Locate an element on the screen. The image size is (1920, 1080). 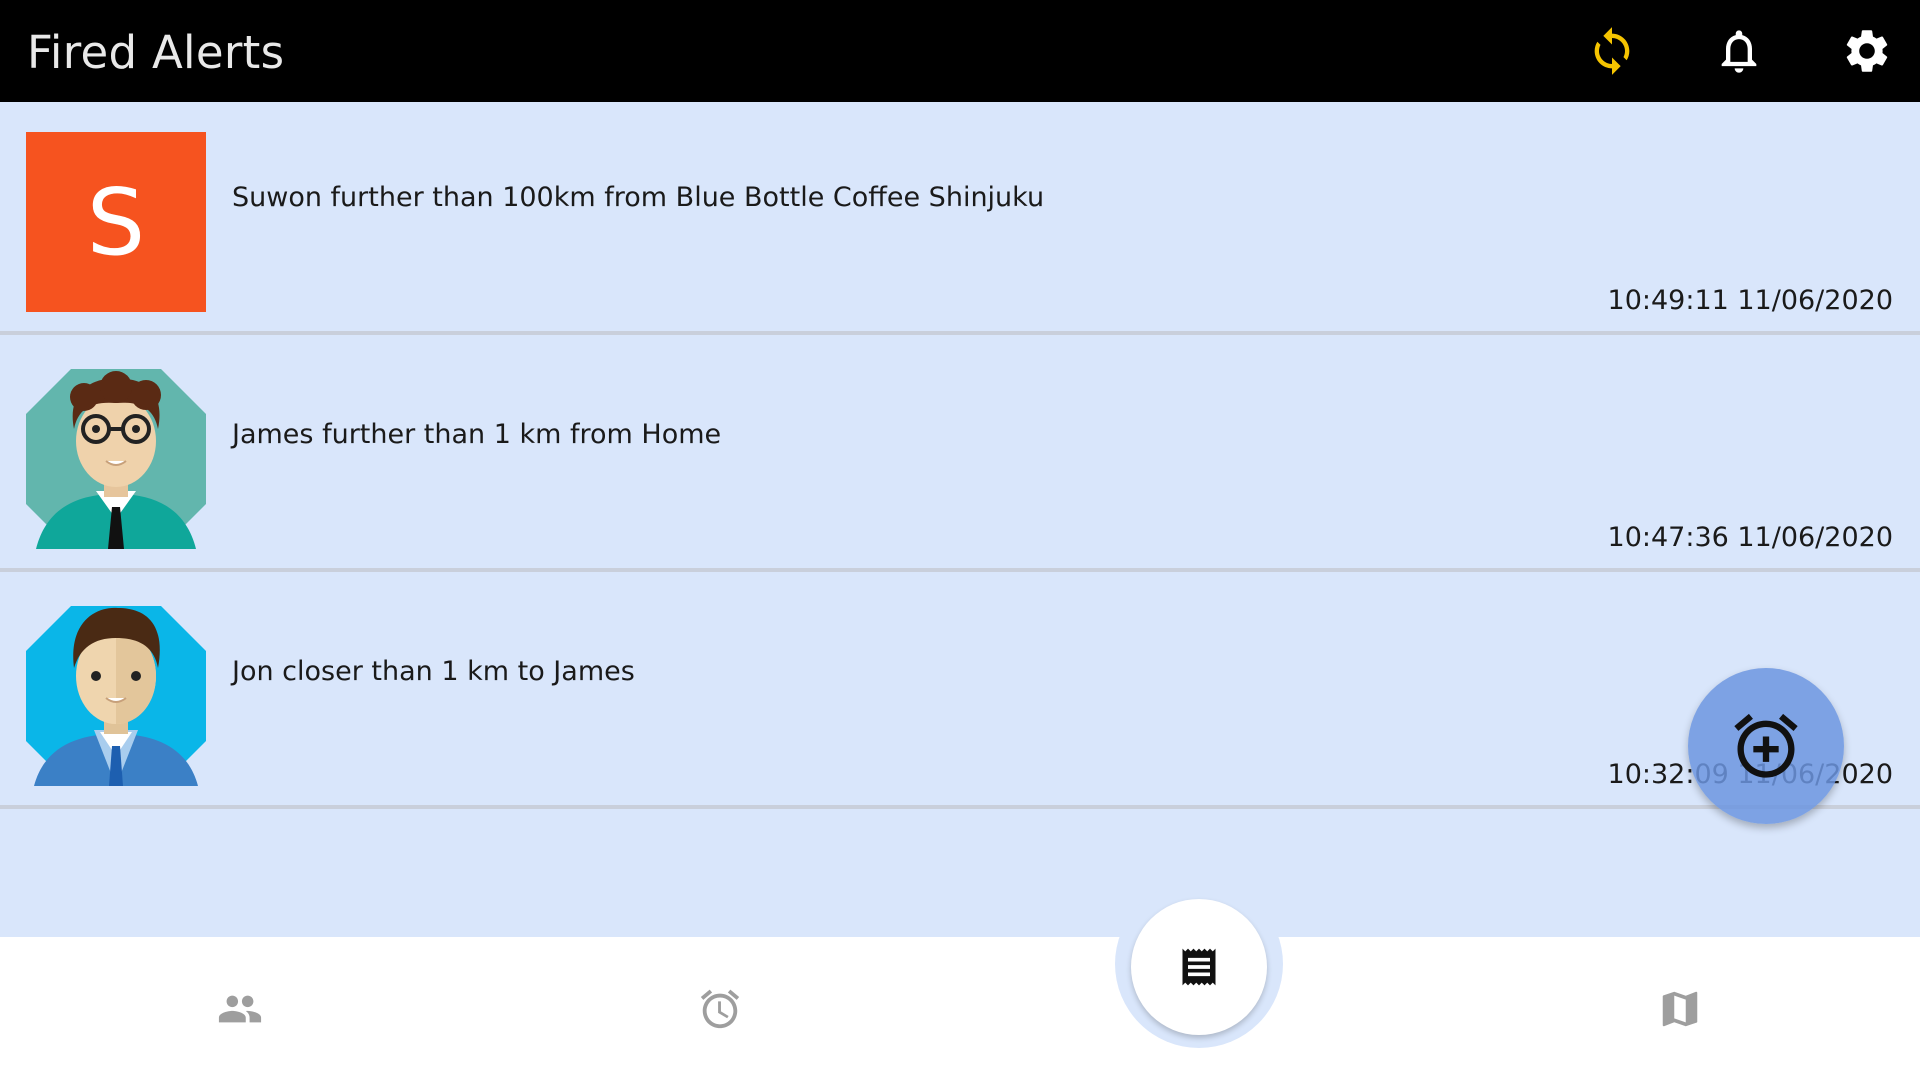
gear-icon is located at coordinates (1867, 51).